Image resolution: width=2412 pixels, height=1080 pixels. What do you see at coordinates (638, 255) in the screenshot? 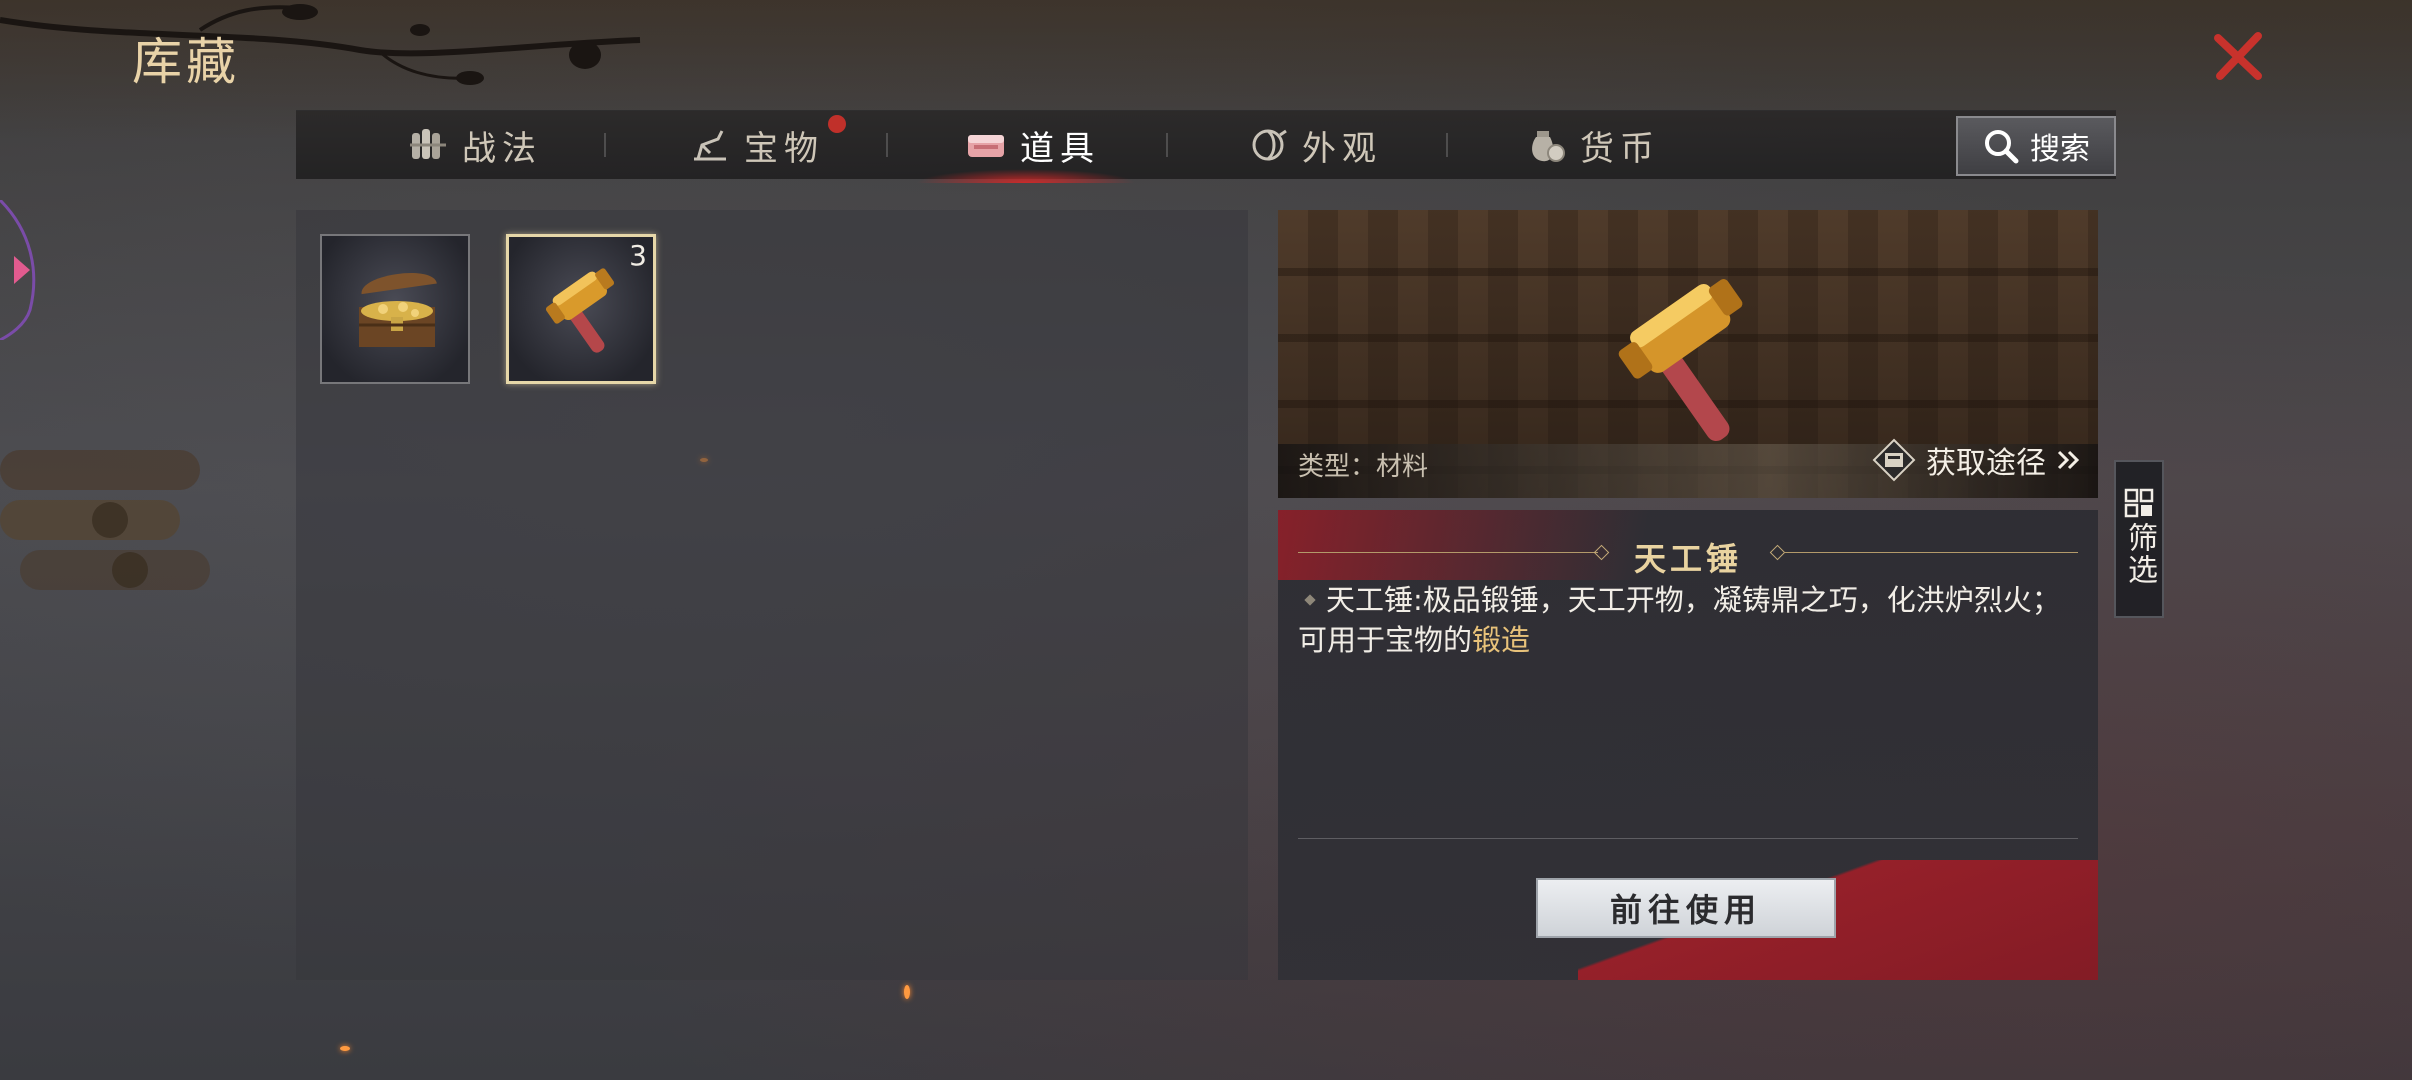
I see `item-count: 3` at bounding box center [638, 255].